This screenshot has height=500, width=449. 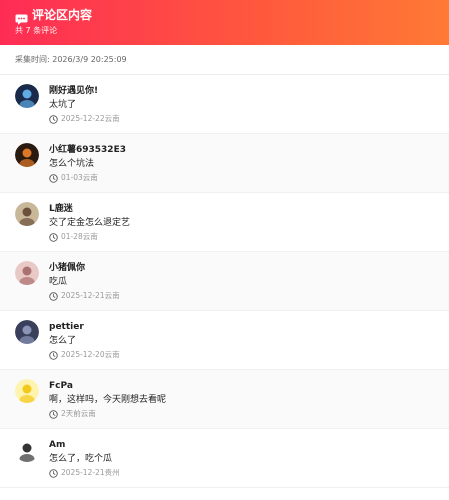 I want to click on comment-author: 刚好遇见你!, so click(x=241, y=91).